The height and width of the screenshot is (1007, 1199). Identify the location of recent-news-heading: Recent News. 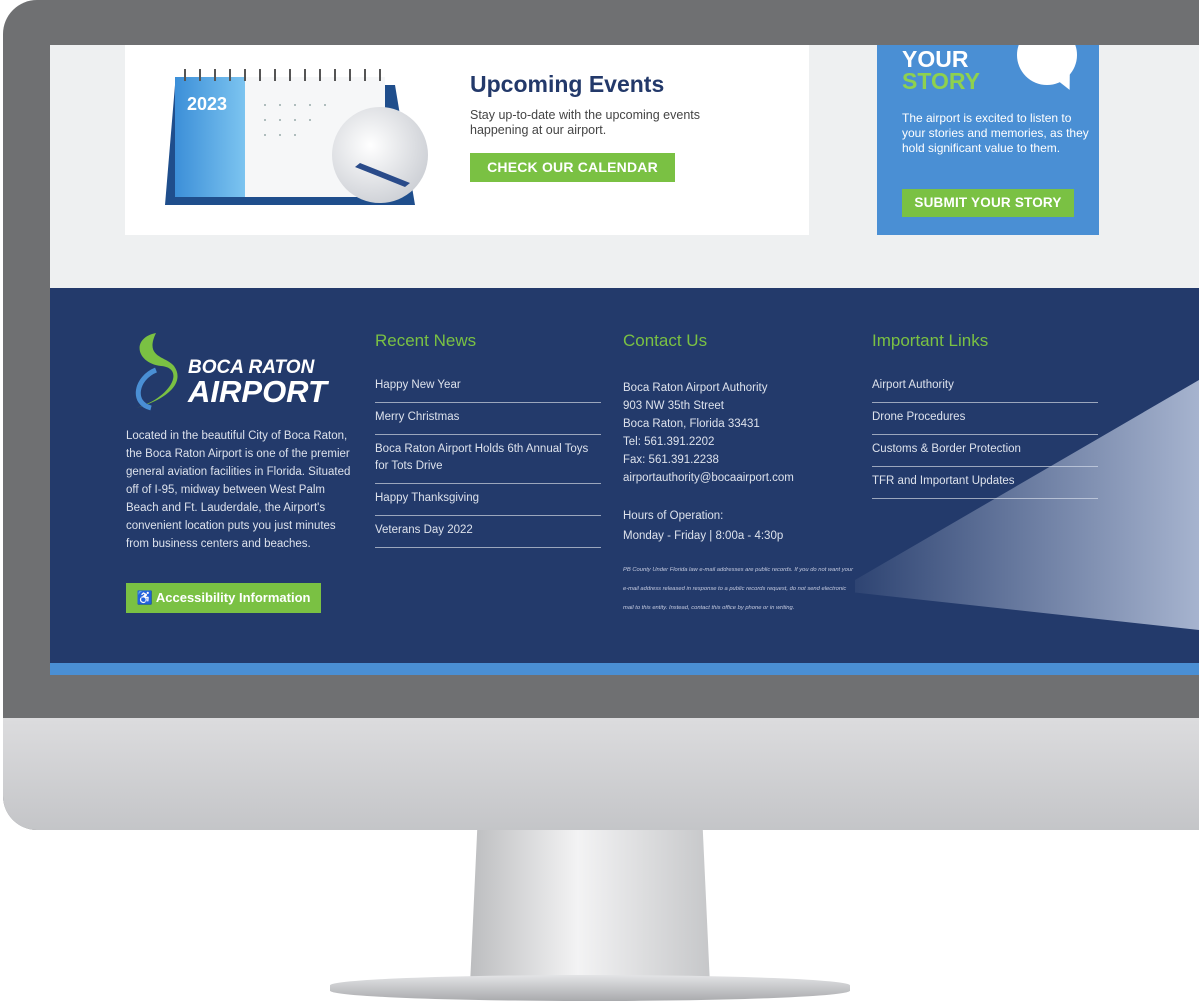
(426, 340).